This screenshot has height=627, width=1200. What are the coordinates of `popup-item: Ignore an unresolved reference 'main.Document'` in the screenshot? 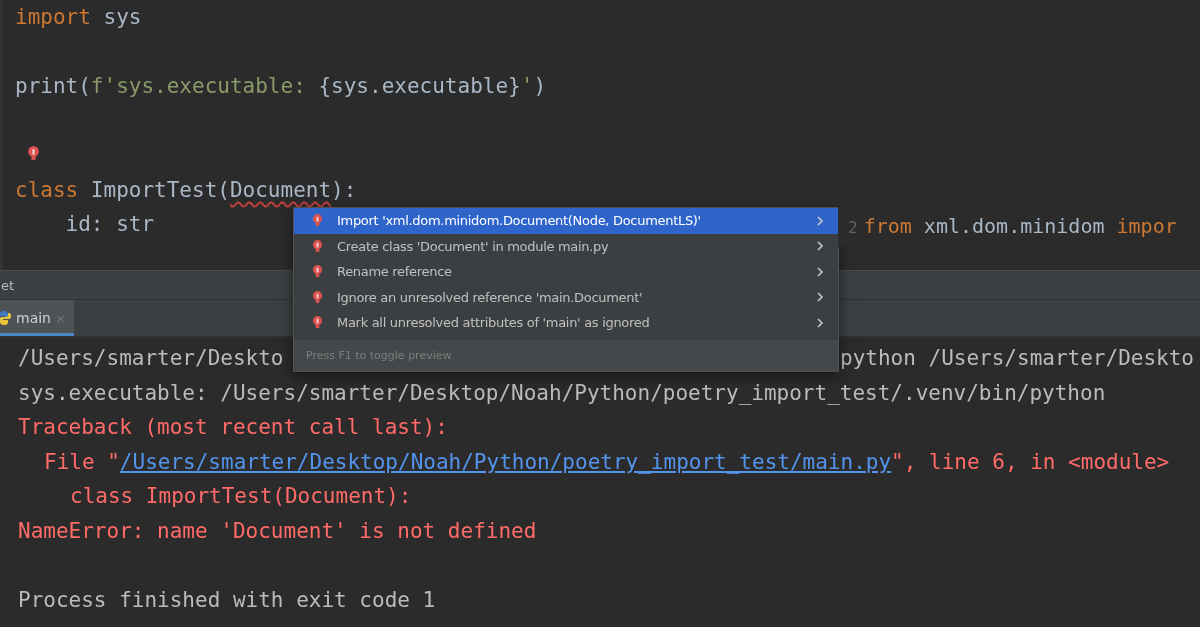 It's located at (566, 297).